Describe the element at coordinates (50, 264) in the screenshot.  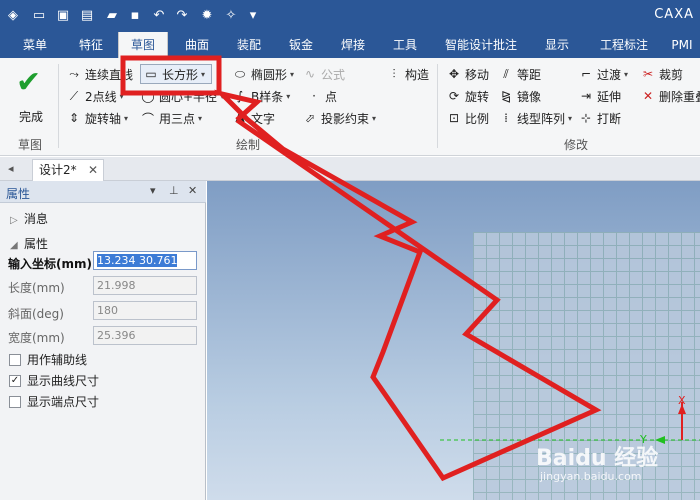
I see `input-coordinate-label: 输入坐标(mm)` at that location.